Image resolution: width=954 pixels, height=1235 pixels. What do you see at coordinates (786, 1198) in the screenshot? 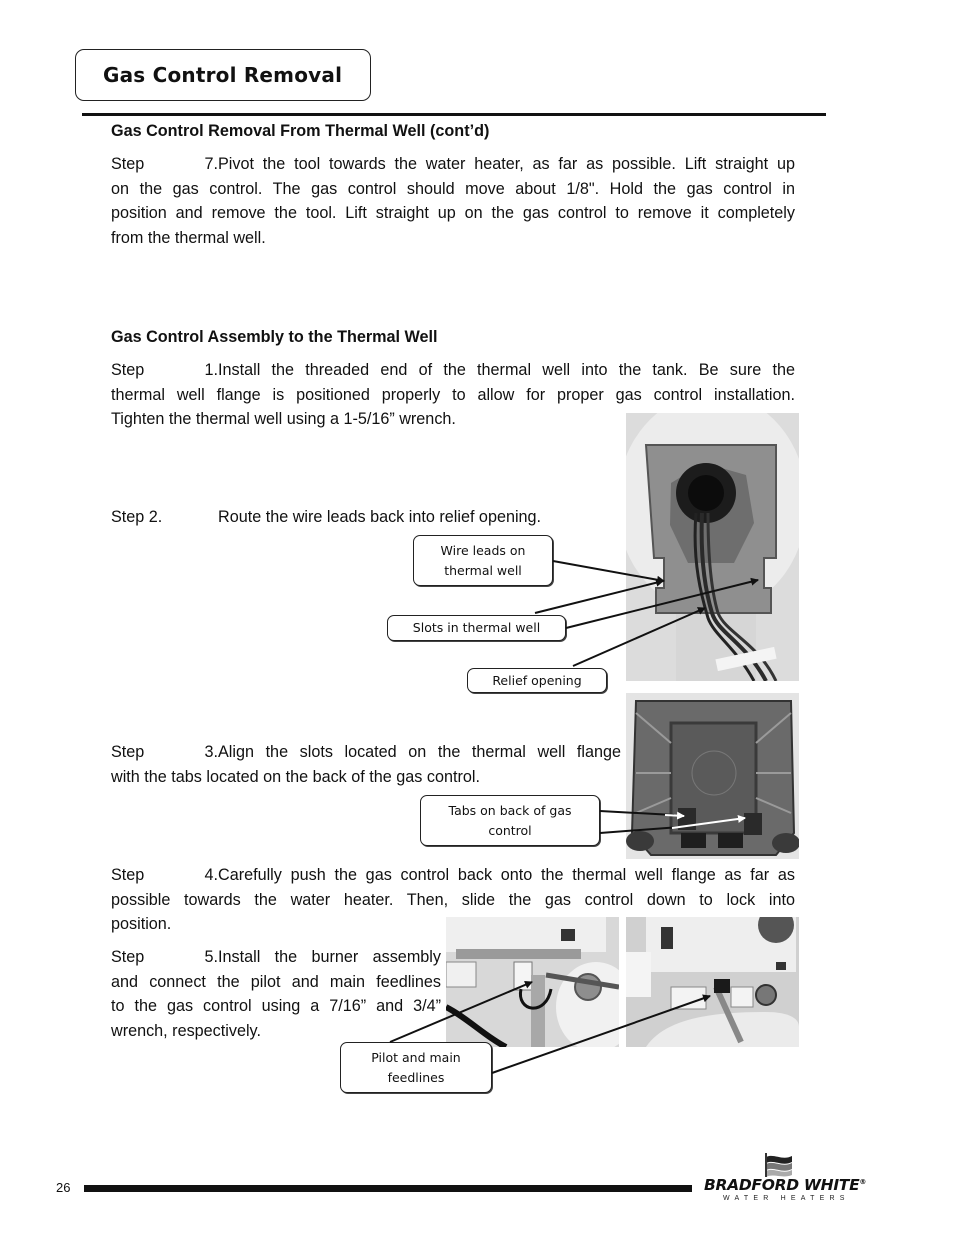
I see `brand-tagline: WATER HEATERS` at bounding box center [786, 1198].